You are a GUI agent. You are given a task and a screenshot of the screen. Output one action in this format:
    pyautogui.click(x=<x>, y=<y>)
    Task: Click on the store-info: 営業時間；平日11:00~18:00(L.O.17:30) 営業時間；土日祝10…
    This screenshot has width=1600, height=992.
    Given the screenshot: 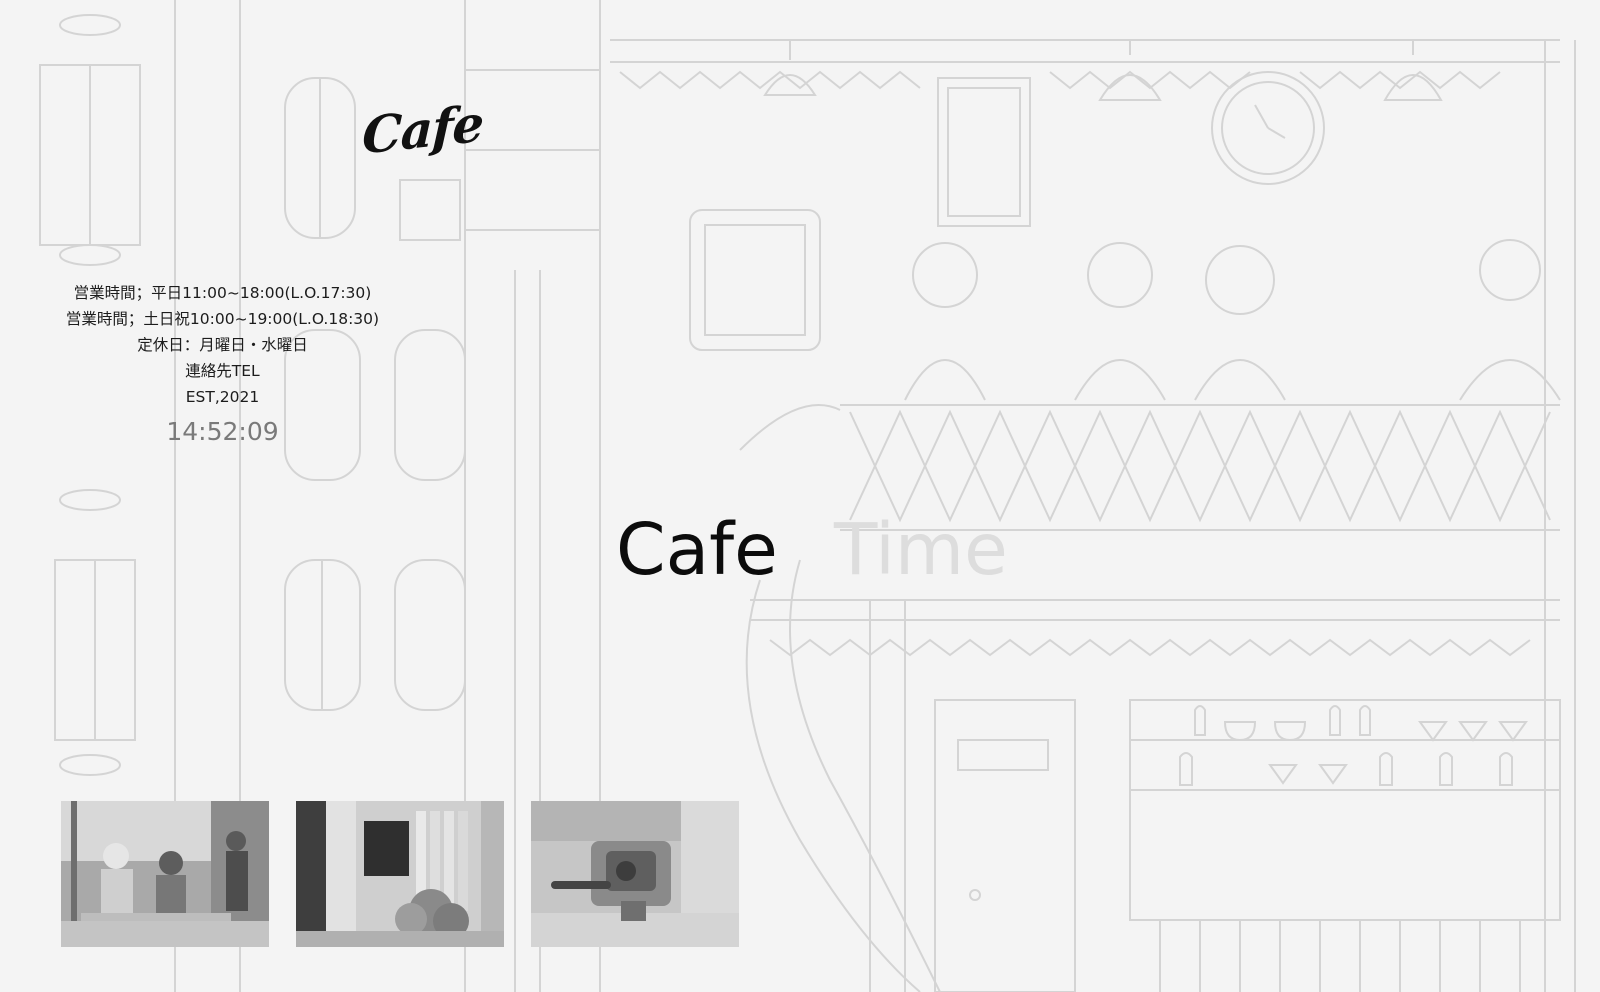 What is the action you would take?
    pyautogui.click(x=222, y=366)
    